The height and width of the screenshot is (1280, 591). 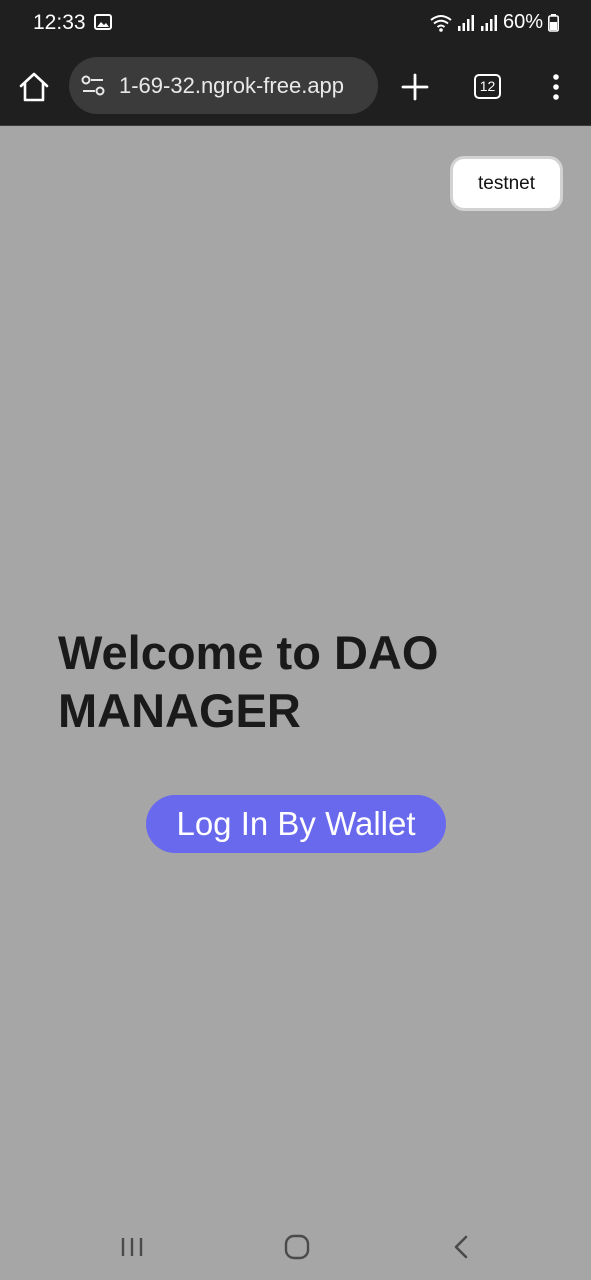 I want to click on url-text: 1-69-32.ngrok-free.app, so click(x=232, y=85).